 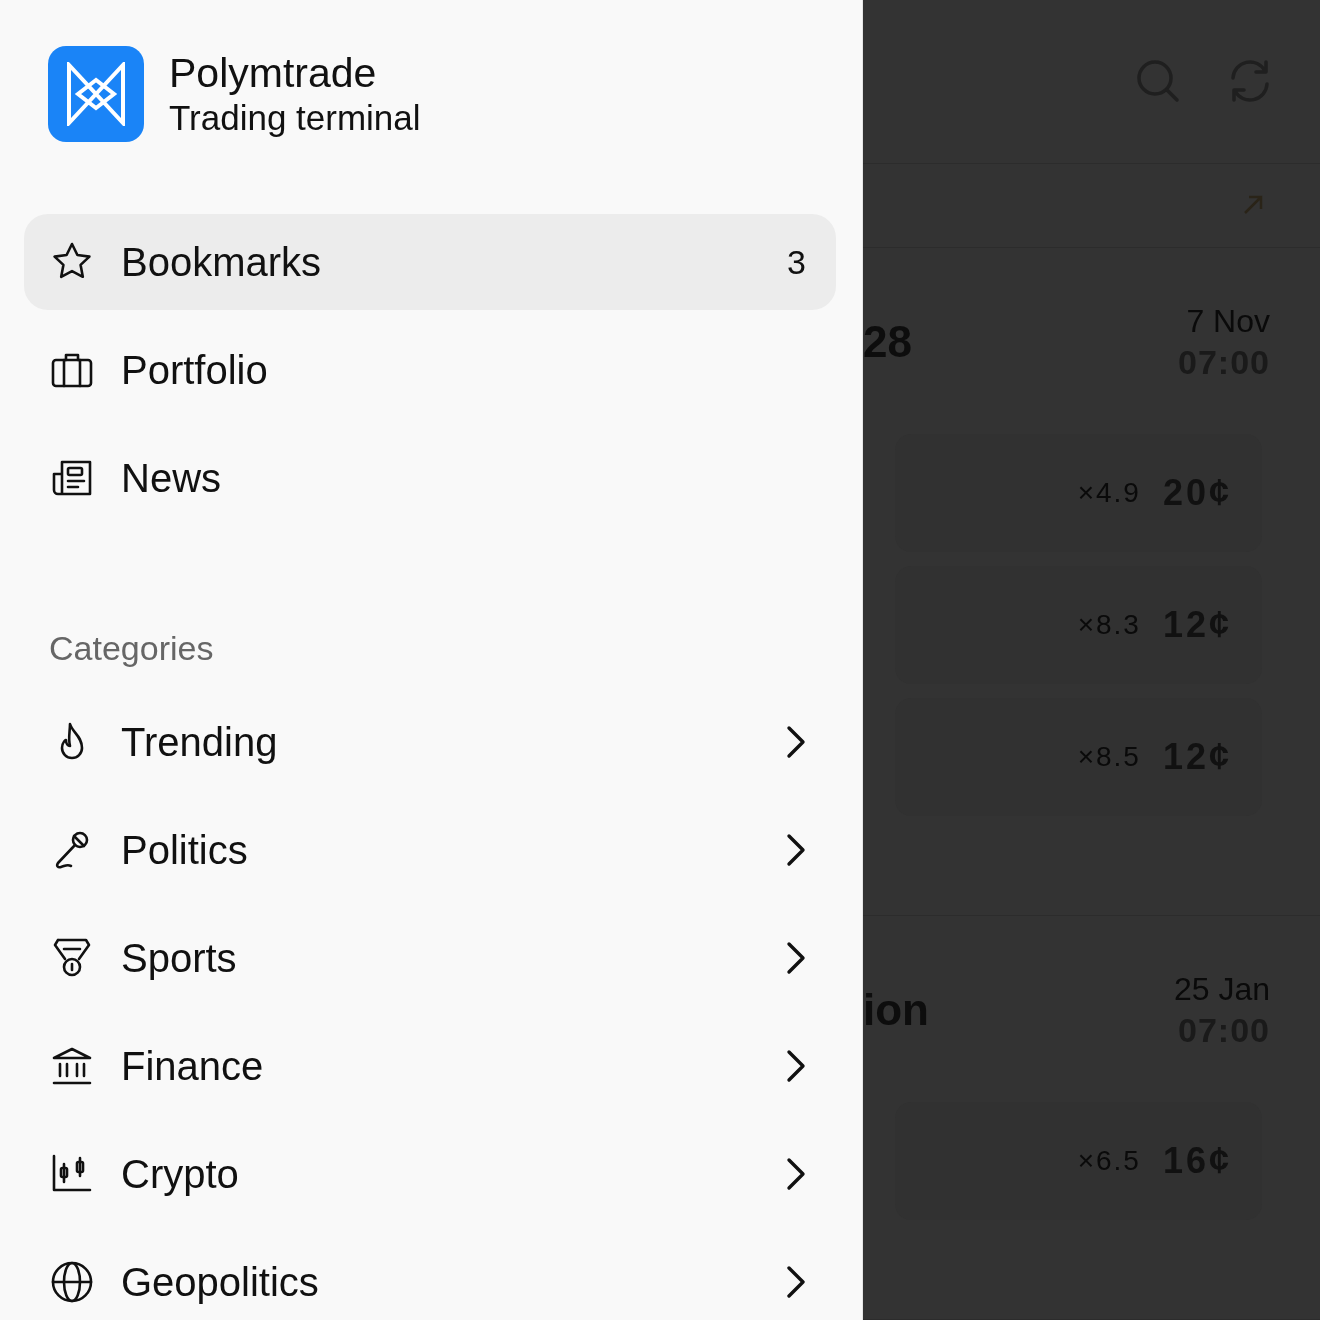 I want to click on menu-item: Finance, so click(x=430, y=1066).